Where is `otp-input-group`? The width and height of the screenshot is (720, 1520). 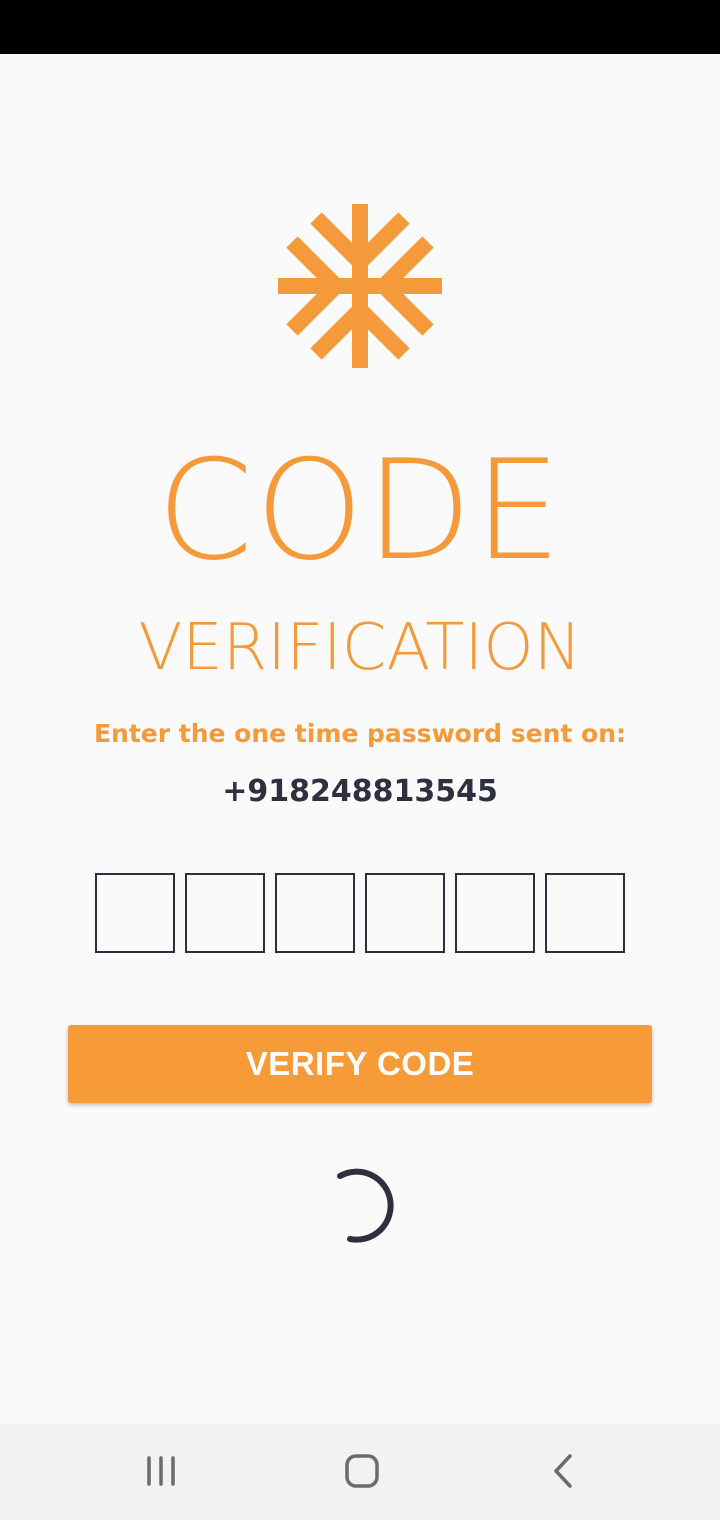
otp-input-group is located at coordinates (360, 913).